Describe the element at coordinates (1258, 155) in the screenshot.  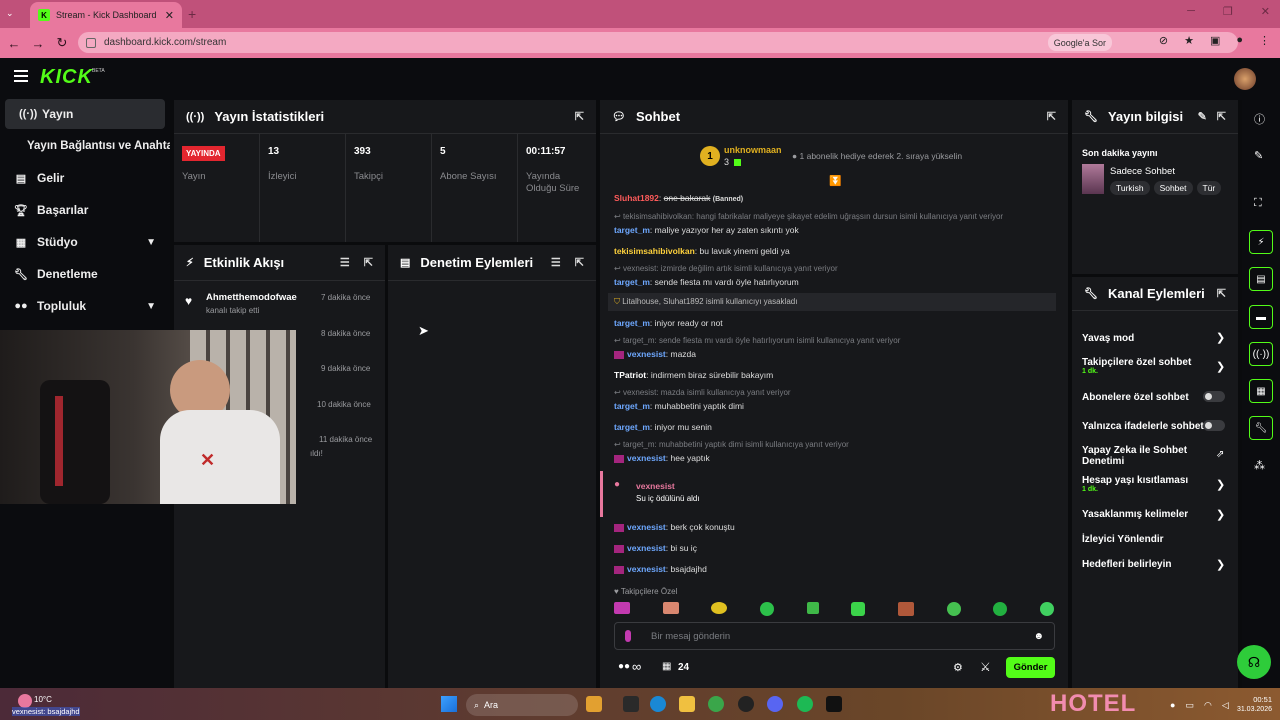
I see `pencil-icon: ✎` at that location.